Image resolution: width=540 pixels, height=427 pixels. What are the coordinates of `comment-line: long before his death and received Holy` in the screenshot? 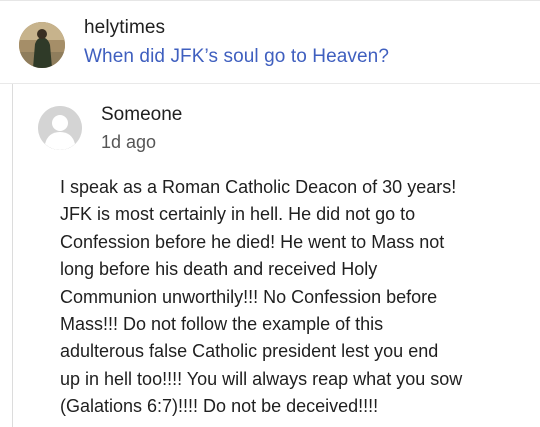 It's located at (219, 269).